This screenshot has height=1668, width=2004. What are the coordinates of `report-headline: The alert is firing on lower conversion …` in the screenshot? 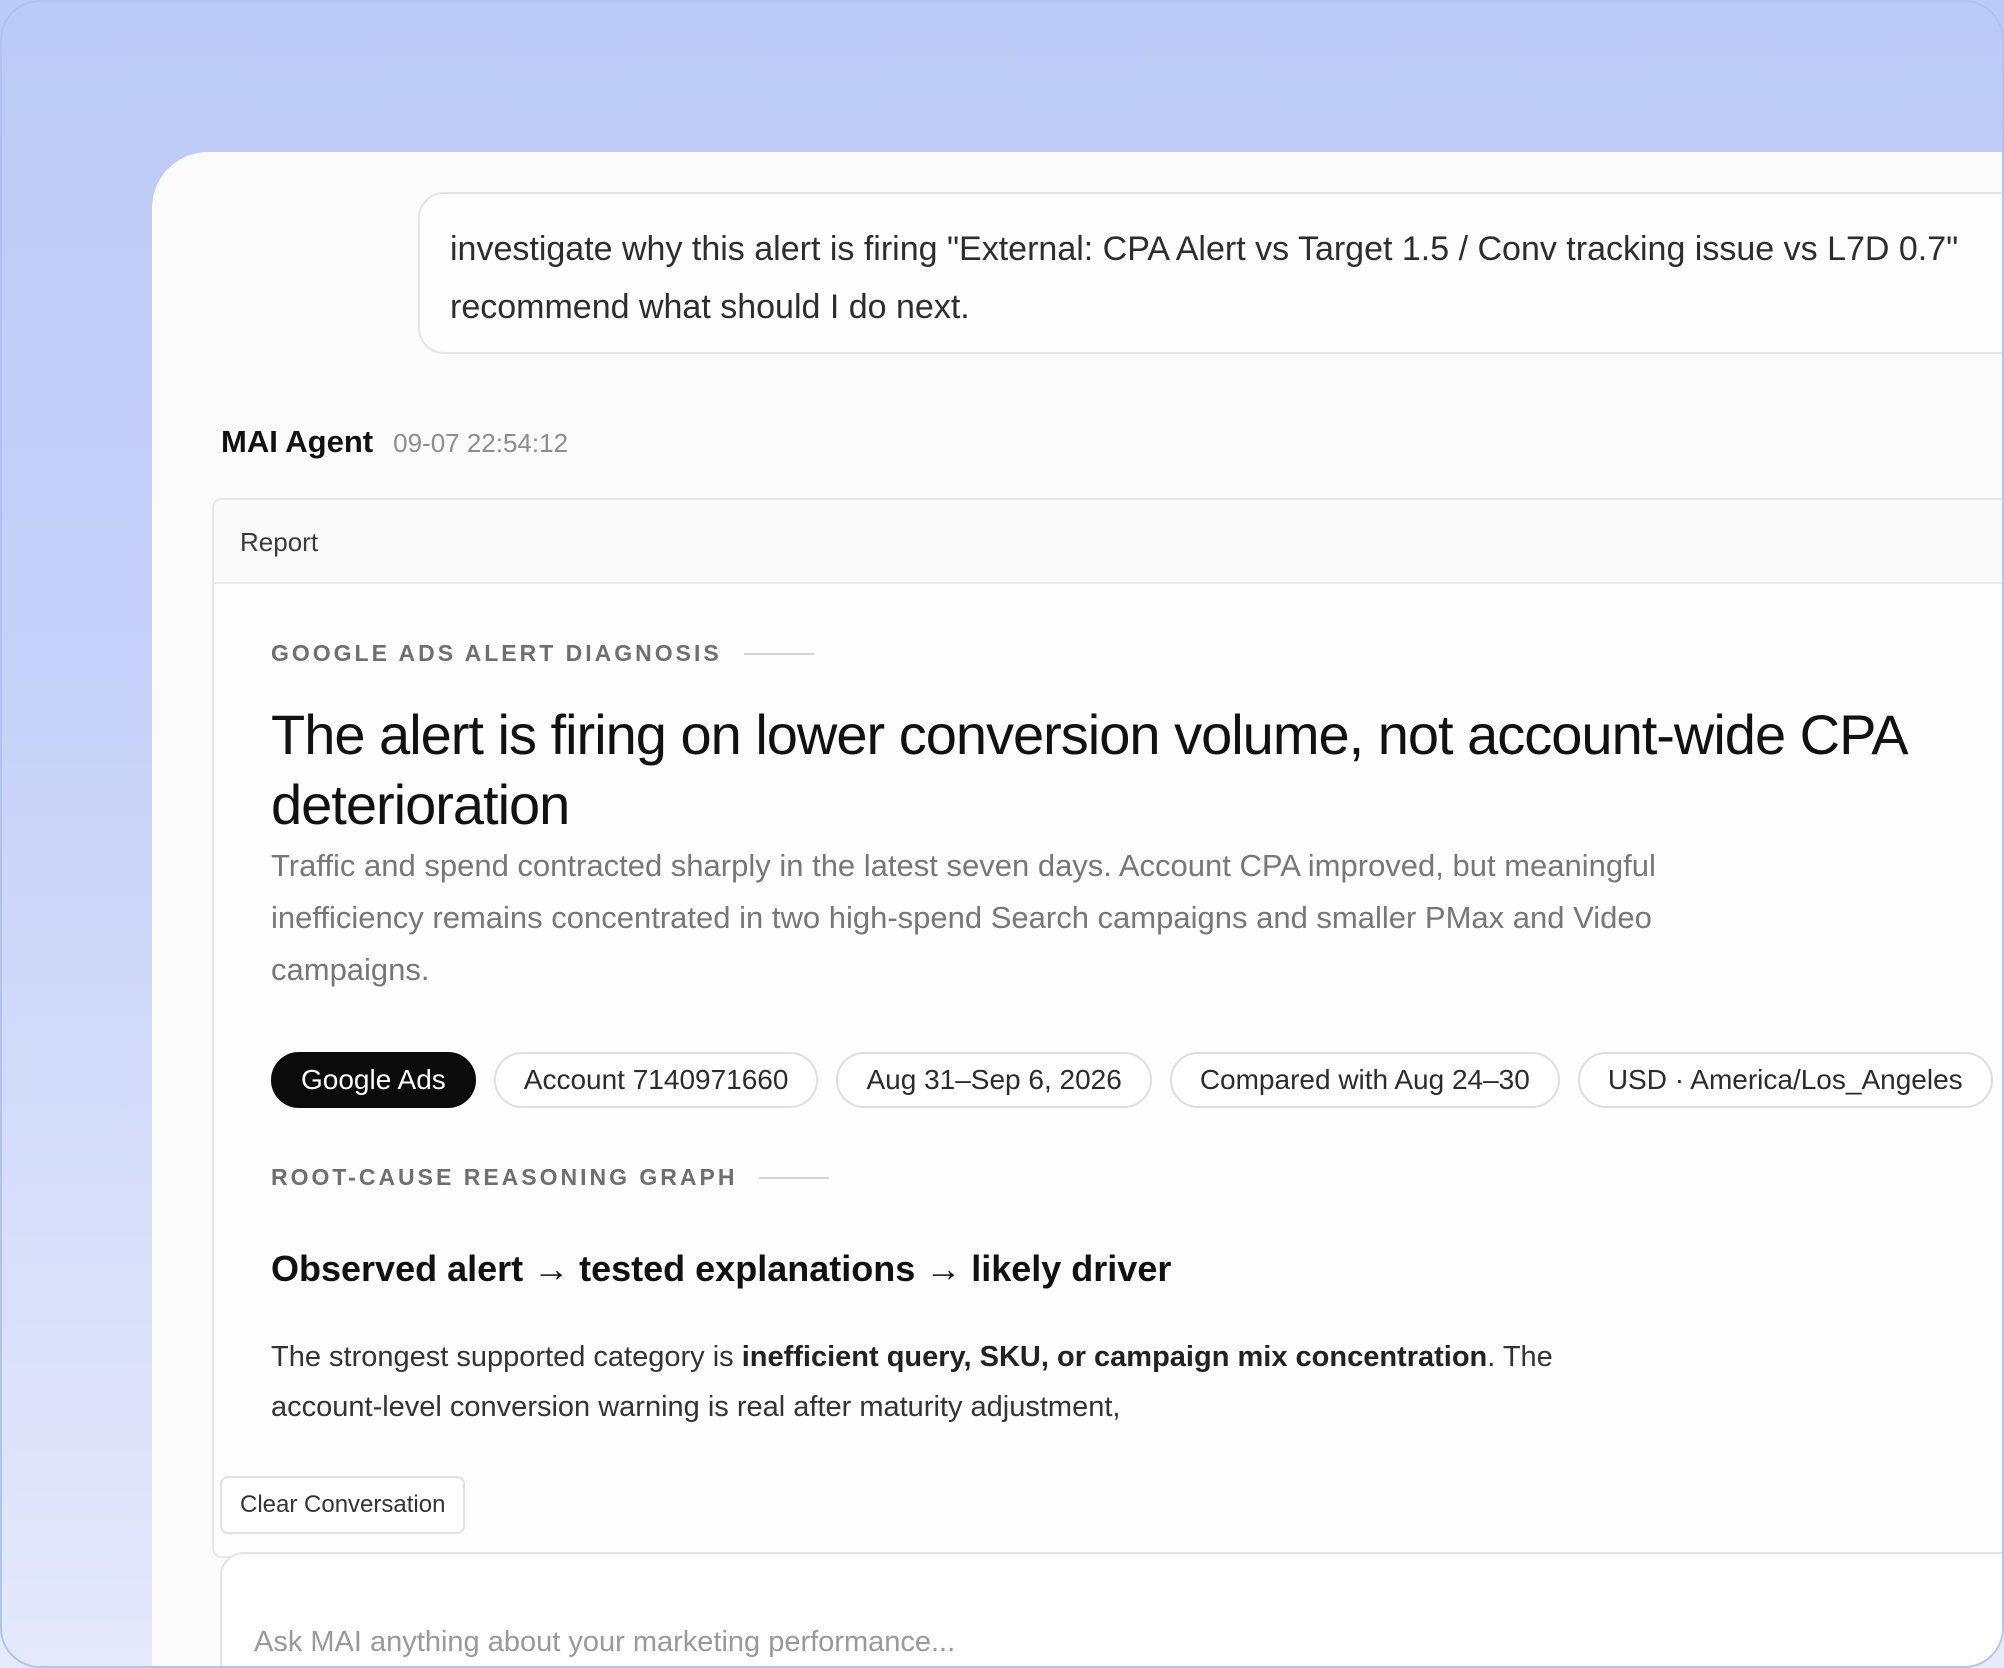 It's located at (1088, 769).